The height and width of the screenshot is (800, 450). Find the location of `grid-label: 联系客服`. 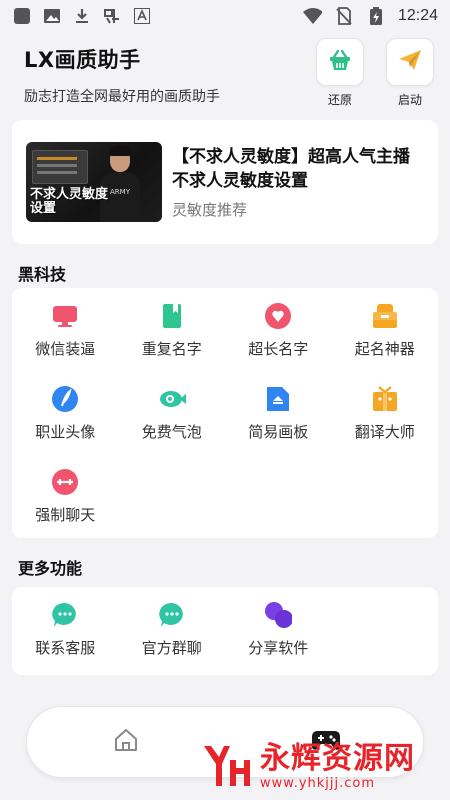

grid-label: 联系客服 is located at coordinates (65, 648).